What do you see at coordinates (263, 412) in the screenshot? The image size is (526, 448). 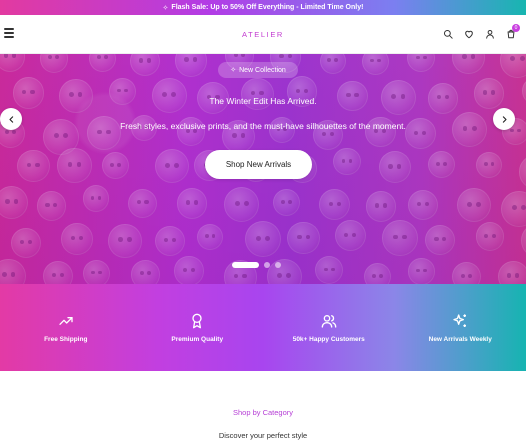 I see `section-title: Shop by Category` at bounding box center [263, 412].